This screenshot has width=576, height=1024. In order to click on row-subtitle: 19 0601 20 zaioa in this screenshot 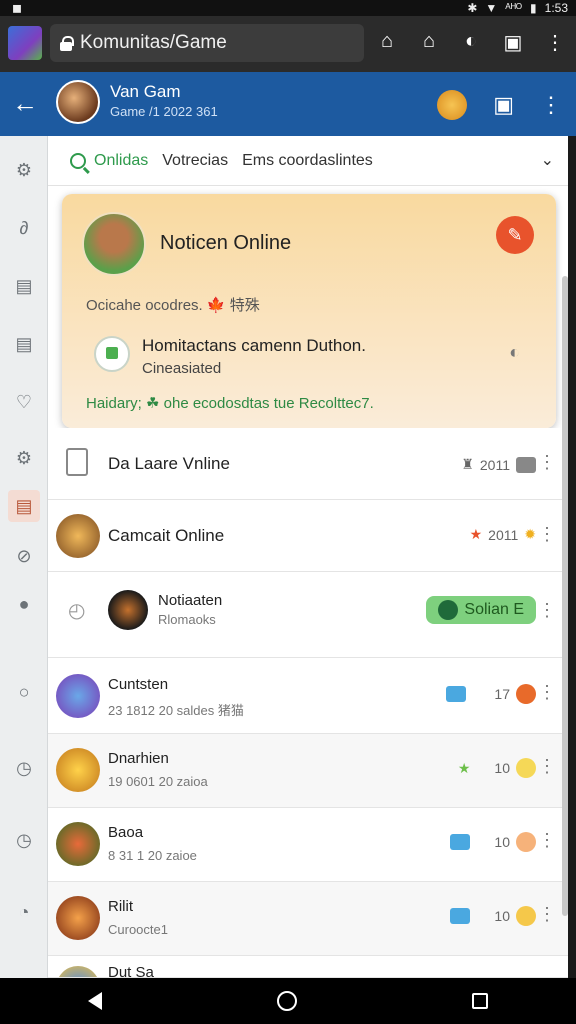, I will do `click(158, 781)`.